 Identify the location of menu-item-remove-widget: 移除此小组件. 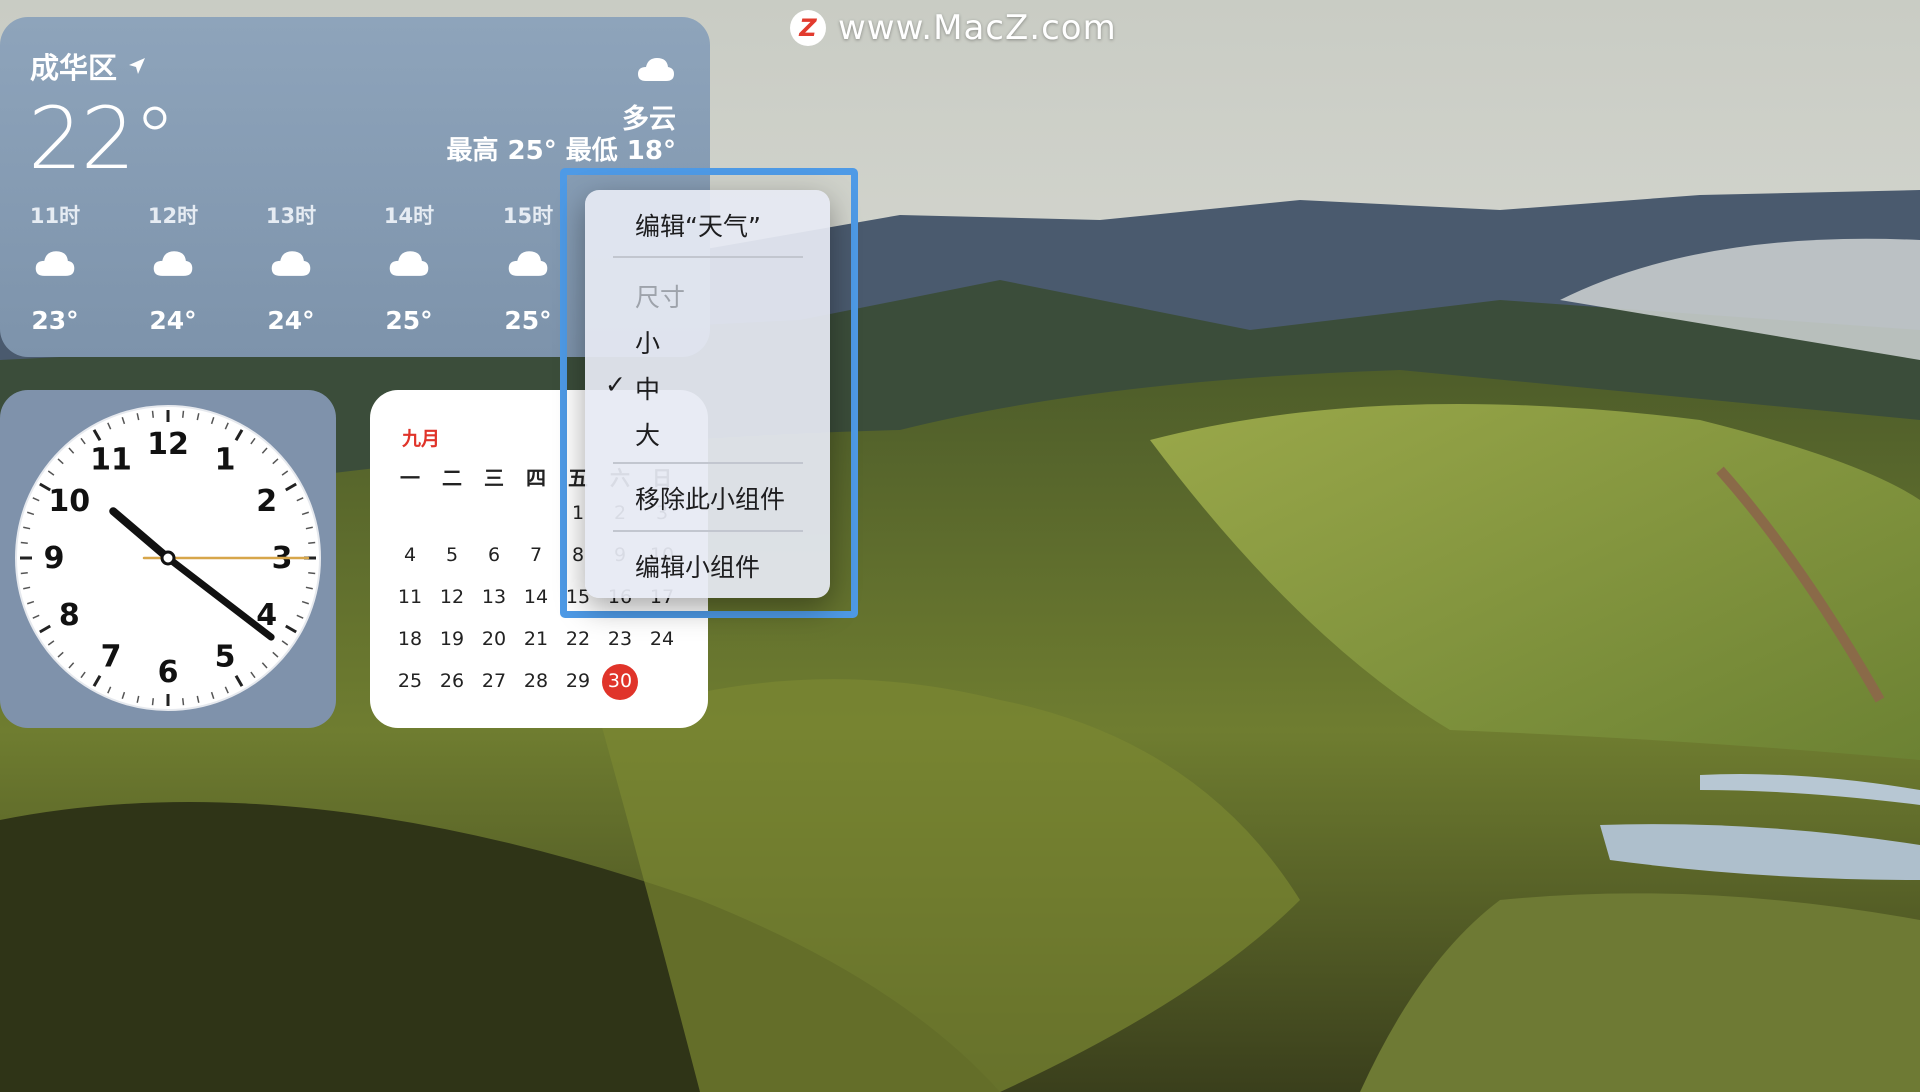
(710, 498).